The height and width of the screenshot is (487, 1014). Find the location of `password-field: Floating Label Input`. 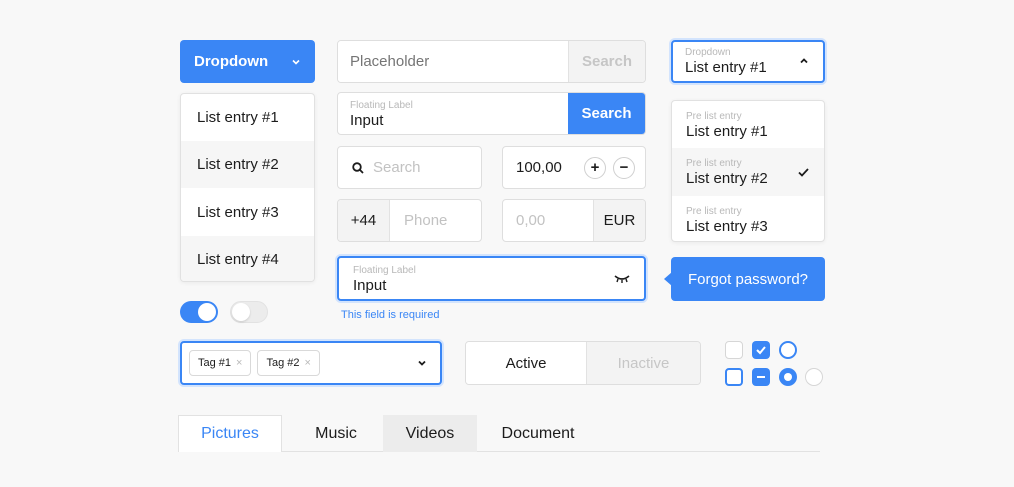

password-field: Floating Label Input is located at coordinates (491, 278).